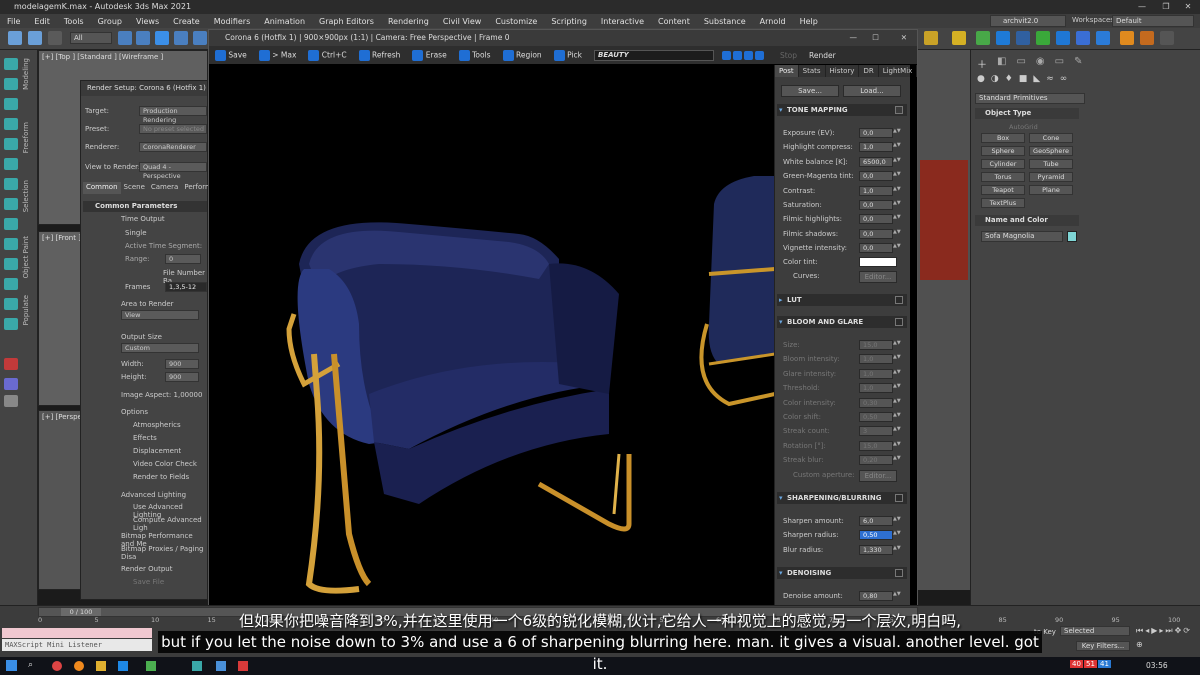 Image resolution: width=1200 pixels, height=675 pixels. What do you see at coordinates (11, 64) in the screenshot?
I see `modeling-tool-icon` at bounding box center [11, 64].